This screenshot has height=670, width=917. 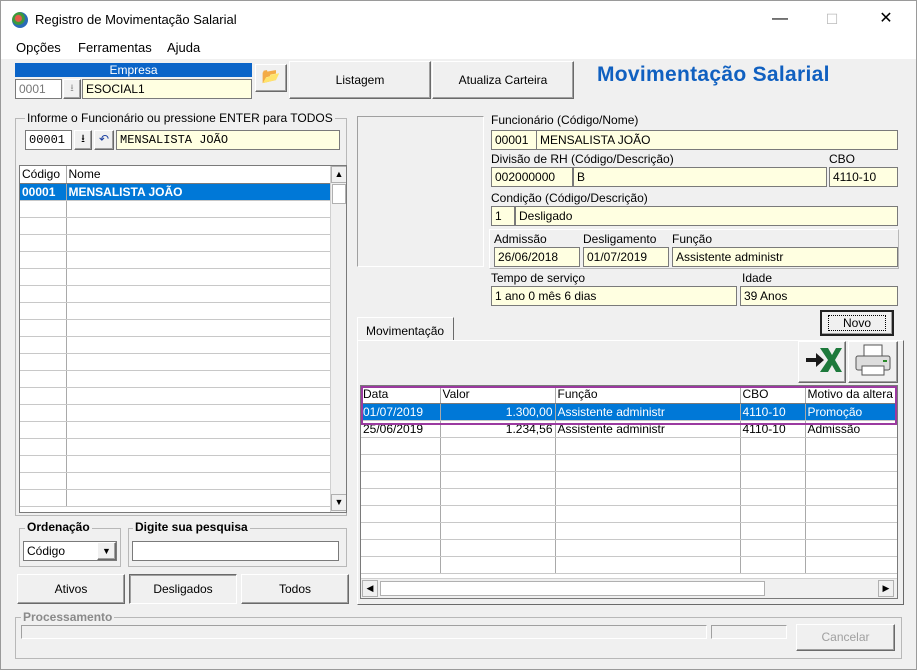 What do you see at coordinates (339, 194) in the screenshot?
I see `scroll-thumb` at bounding box center [339, 194].